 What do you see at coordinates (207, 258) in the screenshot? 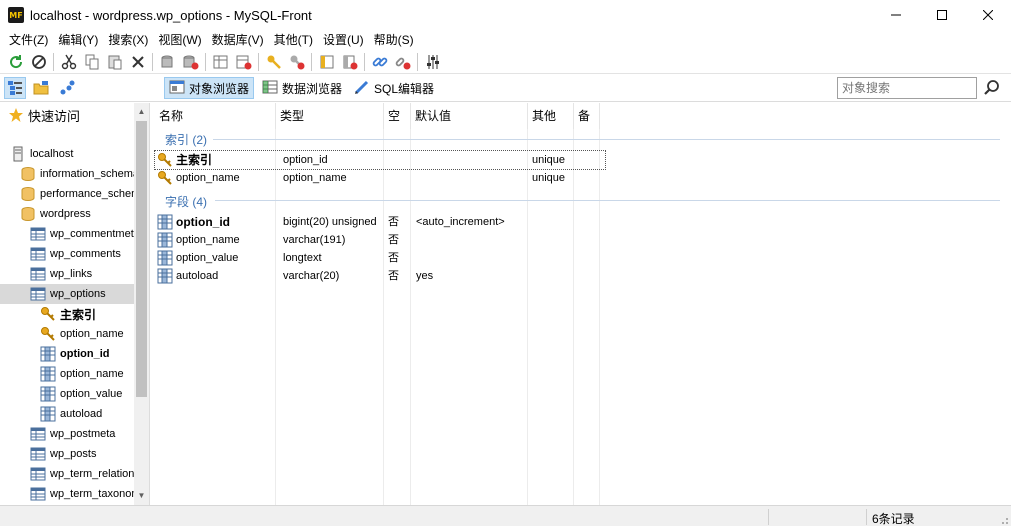
I see `cell-name: option_value` at bounding box center [207, 258].